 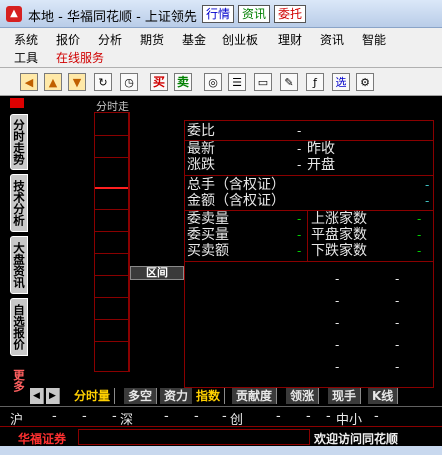 What do you see at coordinates (374, 39) in the screenshot?
I see `menu-smart: 智能` at bounding box center [374, 39].